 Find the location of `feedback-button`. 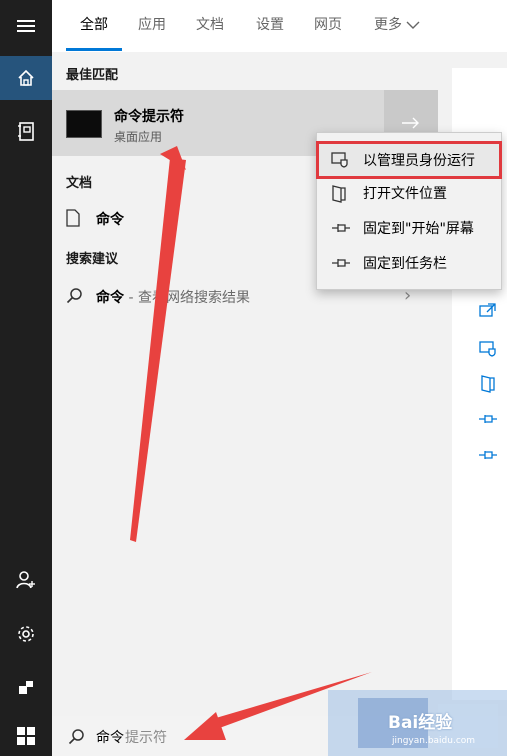

feedback-button is located at coordinates (26, 688).